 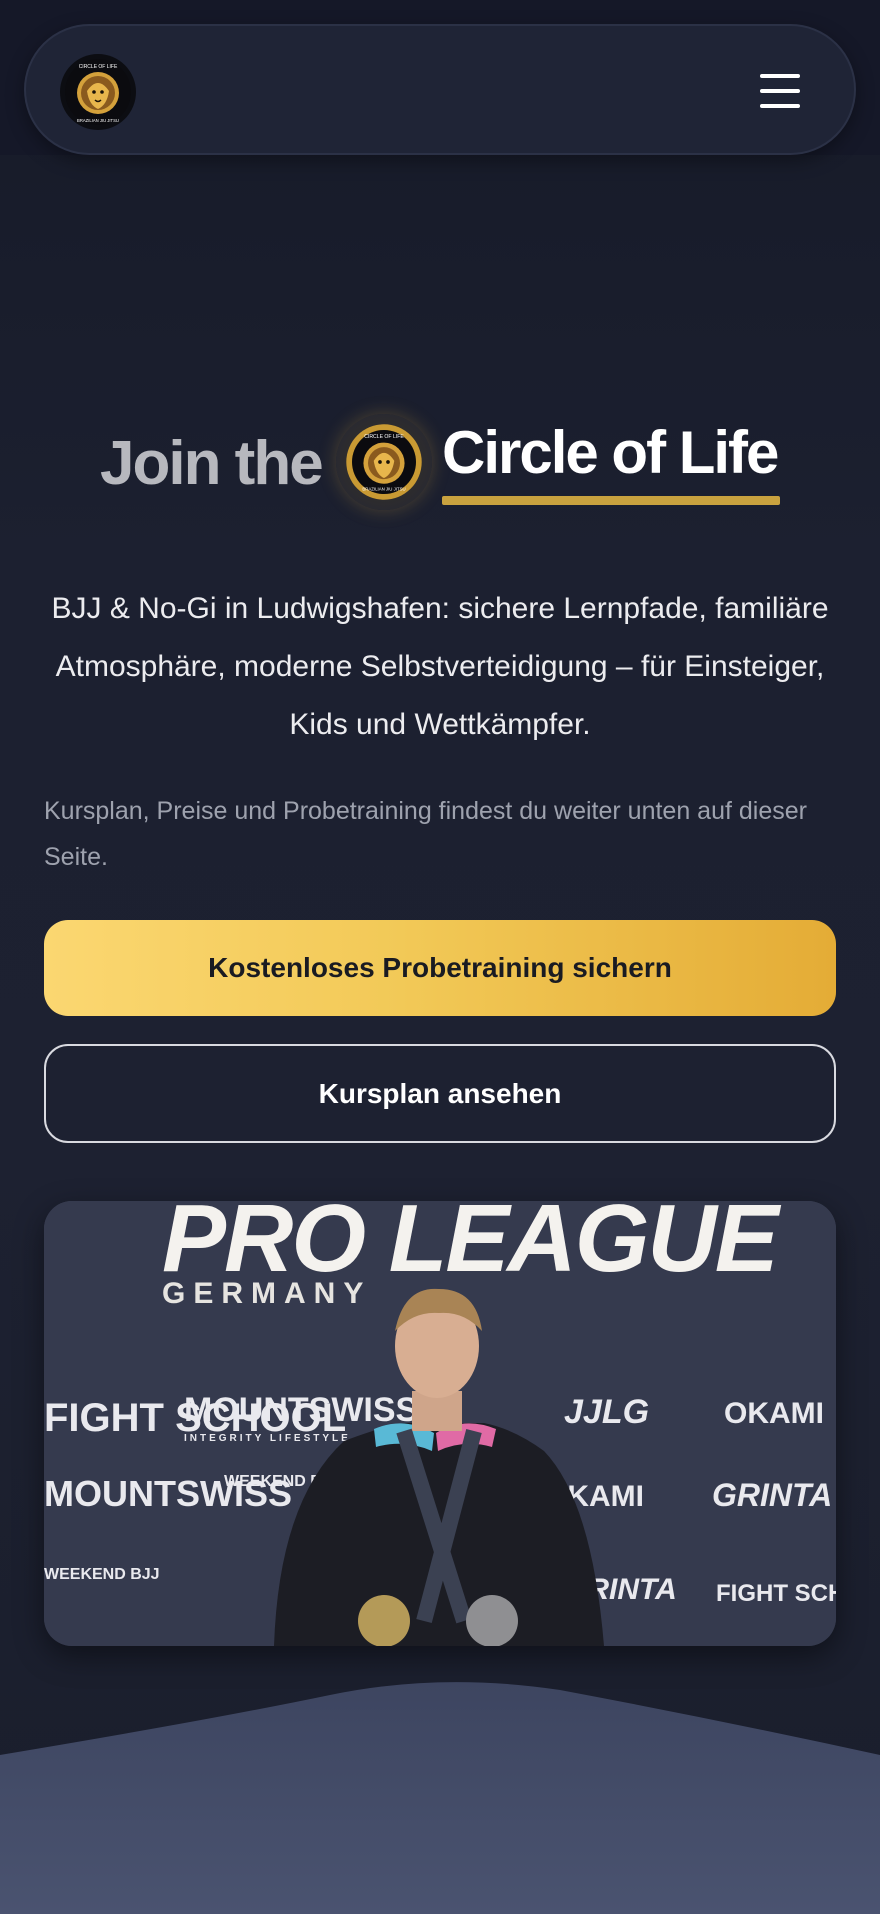 What do you see at coordinates (611, 500) in the screenshot?
I see `brand-underline` at bounding box center [611, 500].